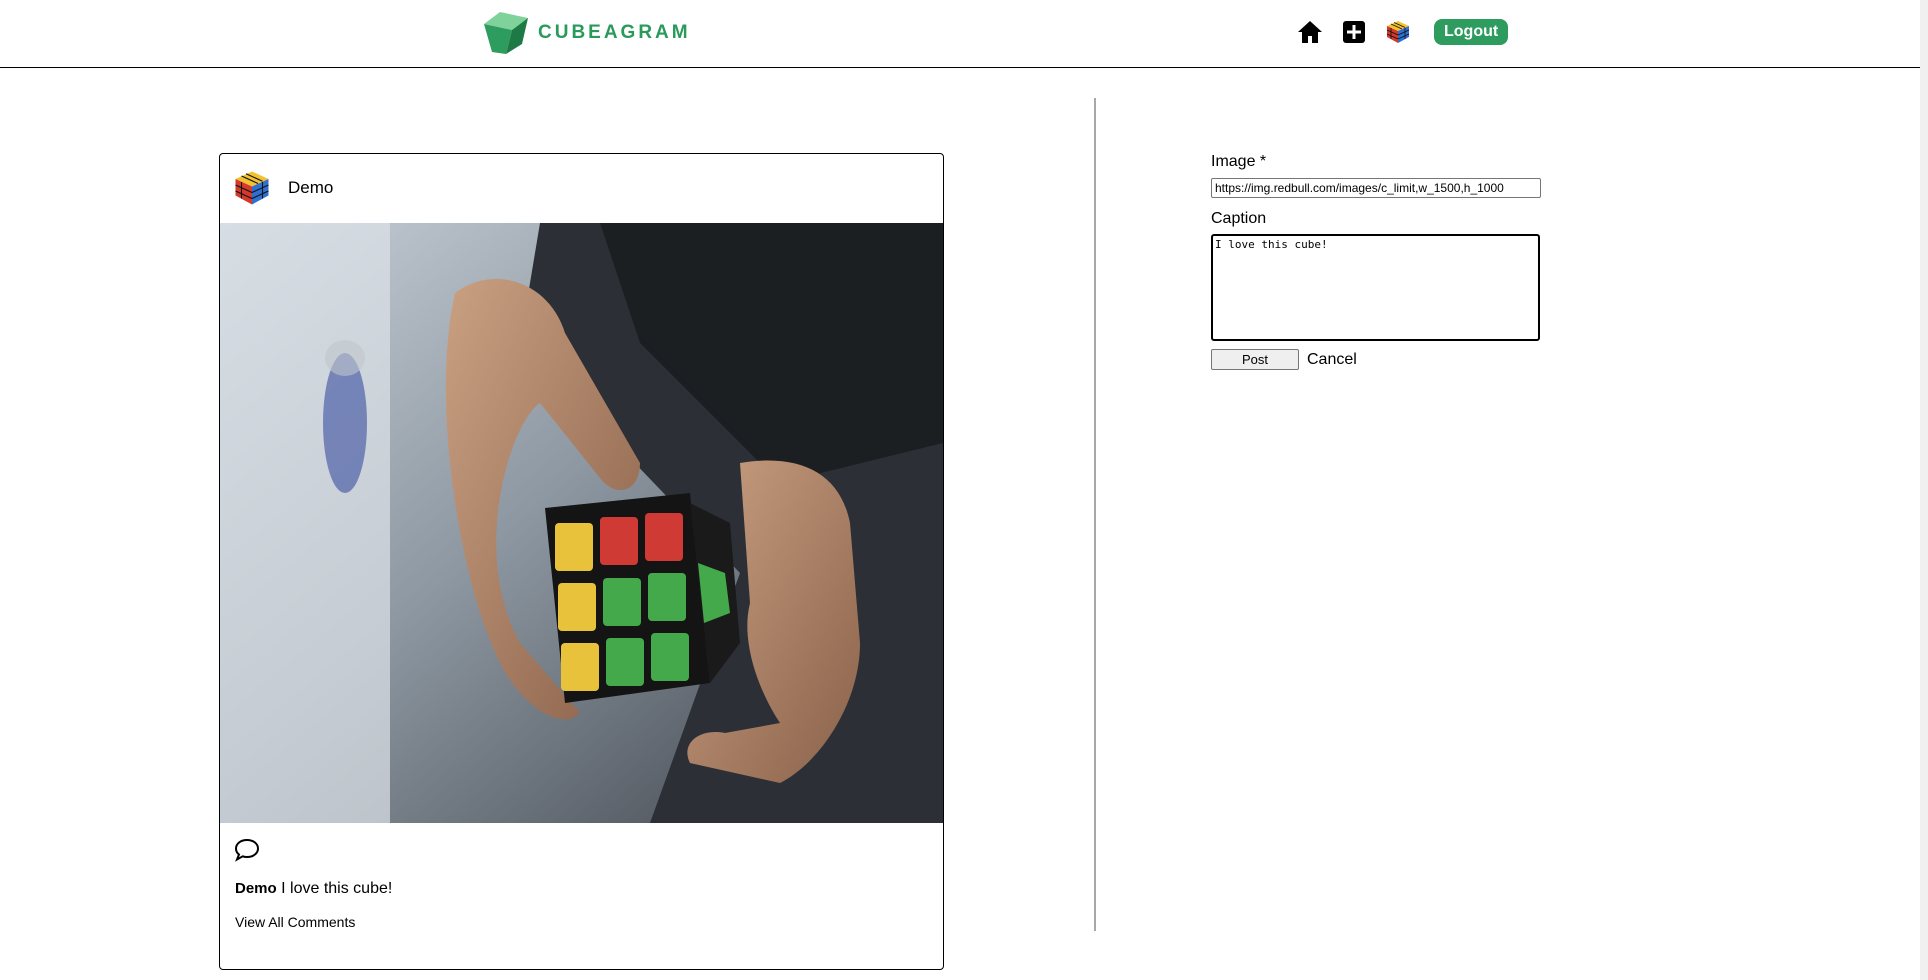  I want to click on caption-label: Caption, so click(1239, 218).